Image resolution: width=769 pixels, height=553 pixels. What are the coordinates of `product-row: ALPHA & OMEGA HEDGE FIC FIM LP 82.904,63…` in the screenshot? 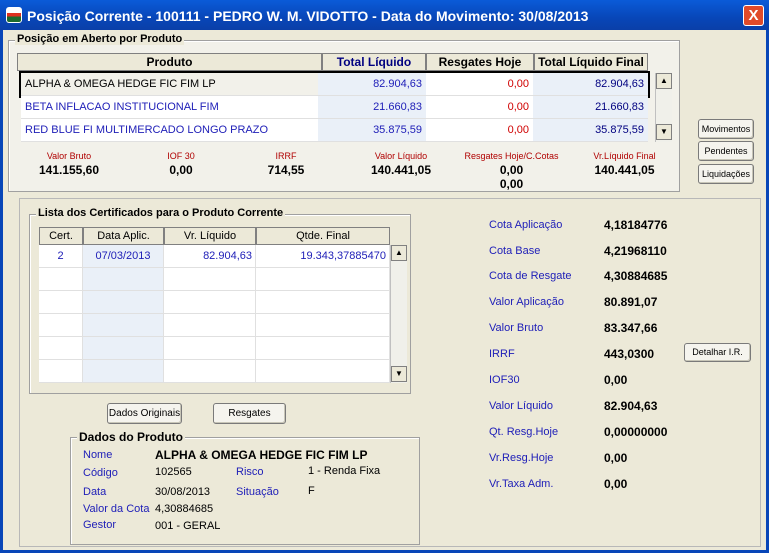 It's located at (334, 84).